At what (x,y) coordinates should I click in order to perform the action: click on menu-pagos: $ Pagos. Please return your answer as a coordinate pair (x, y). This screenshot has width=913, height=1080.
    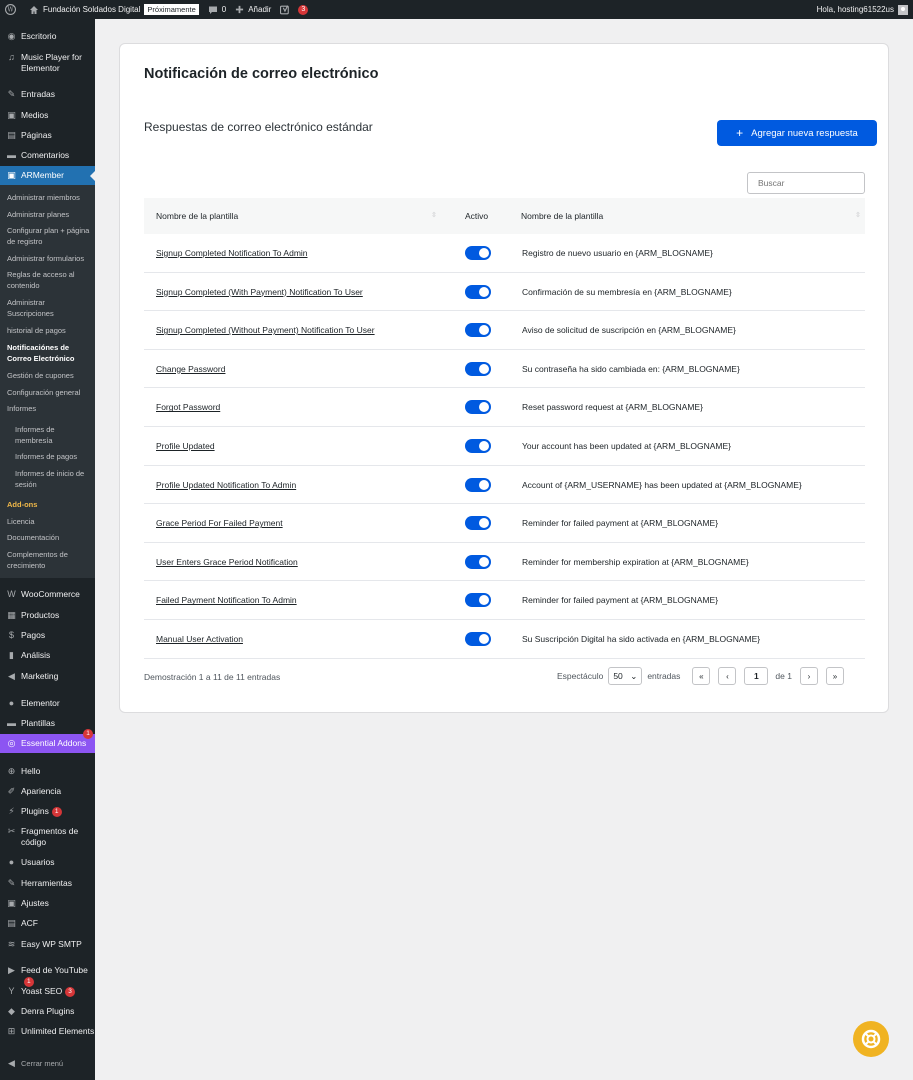
    Looking at the image, I should click on (47, 635).